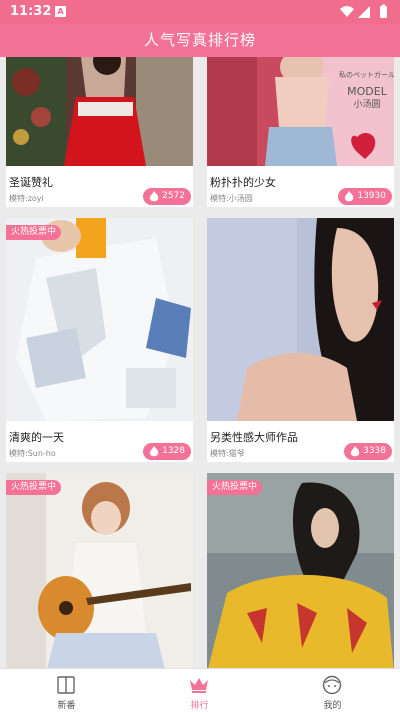 This screenshot has width=400, height=712. I want to click on signal-icon, so click(364, 12).